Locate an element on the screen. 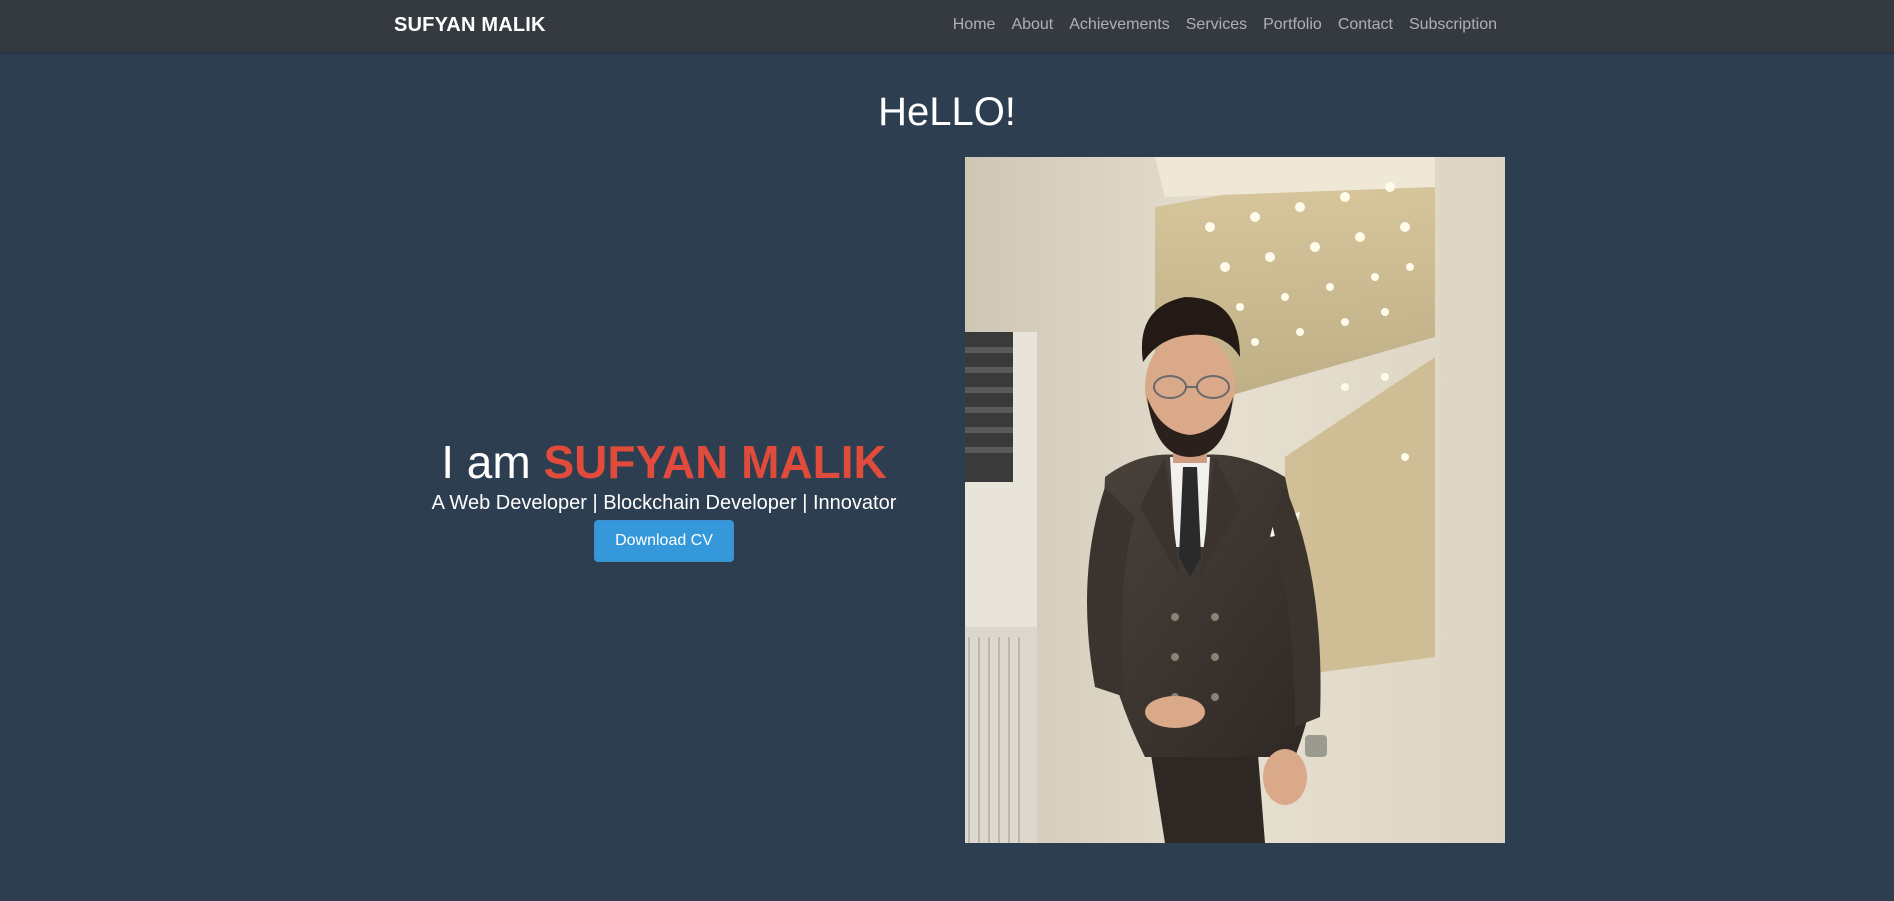 This screenshot has height=901, width=1894. nav-link-achievements: Achievements is located at coordinates (1119, 25).